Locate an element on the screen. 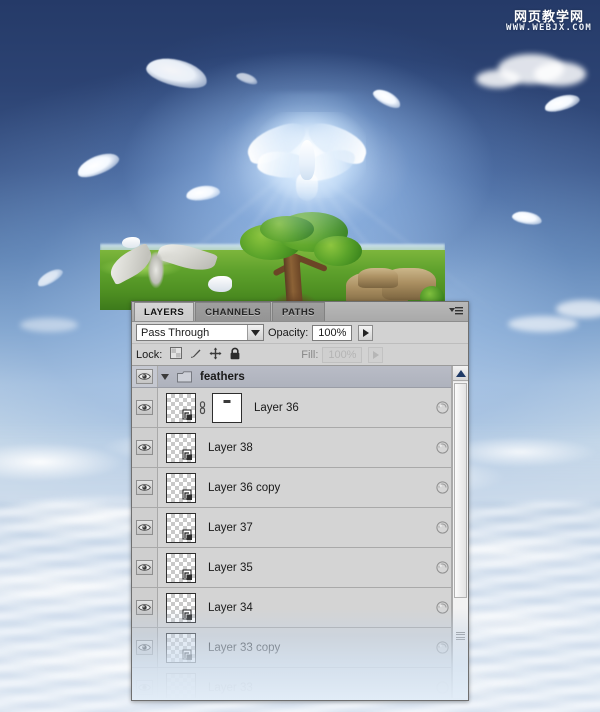  panel-tab-strip: LAYERS CHANNELS PATHS is located at coordinates (300, 312).